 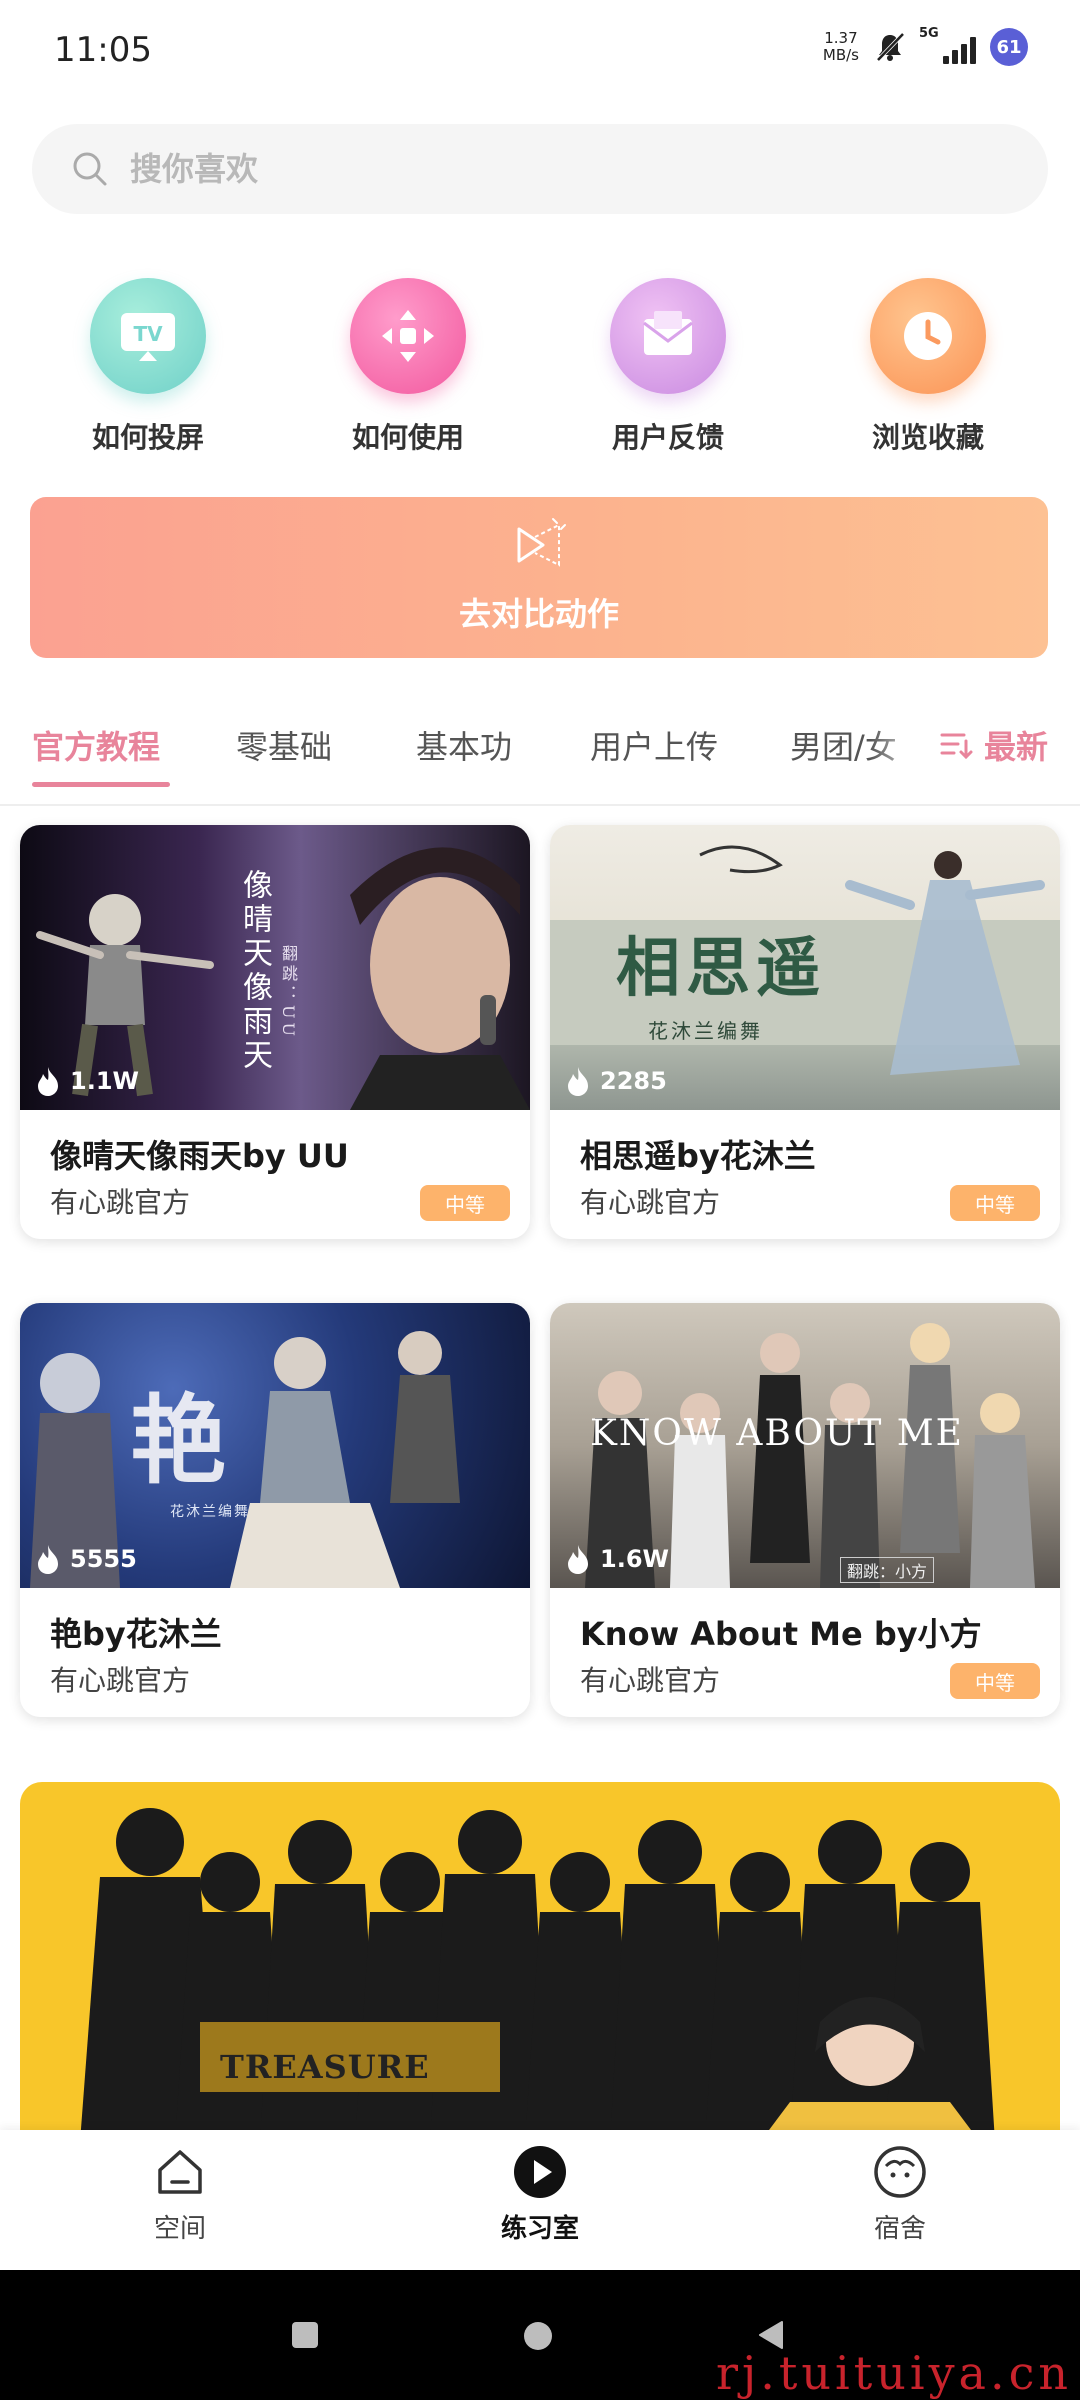 I want to click on video-title: 像晴天像雨天by UU, so click(x=199, y=1156).